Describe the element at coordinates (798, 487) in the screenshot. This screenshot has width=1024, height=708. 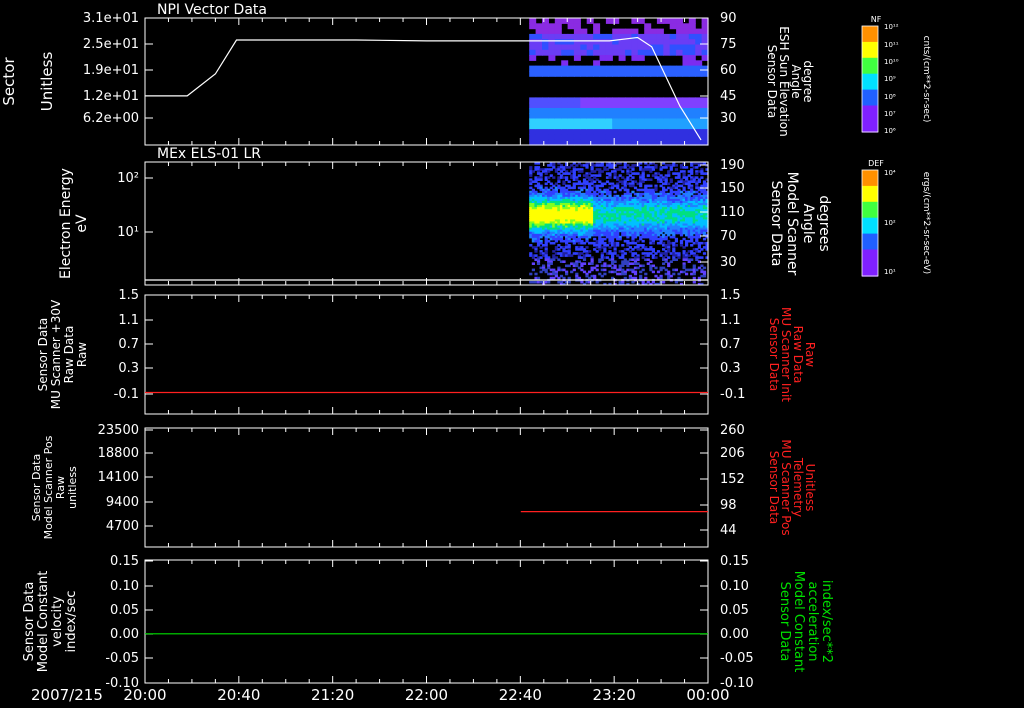
I see `right-axis-label: Telemetry` at that location.